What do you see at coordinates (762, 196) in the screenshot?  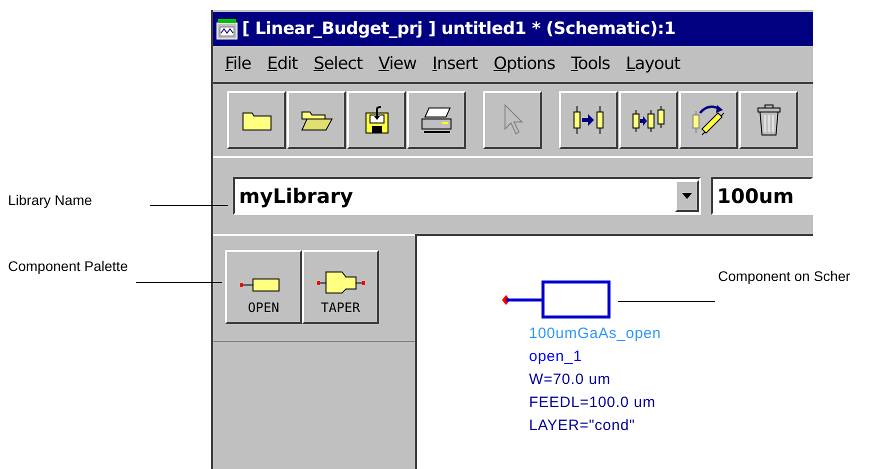 I see `component-field: 100um` at bounding box center [762, 196].